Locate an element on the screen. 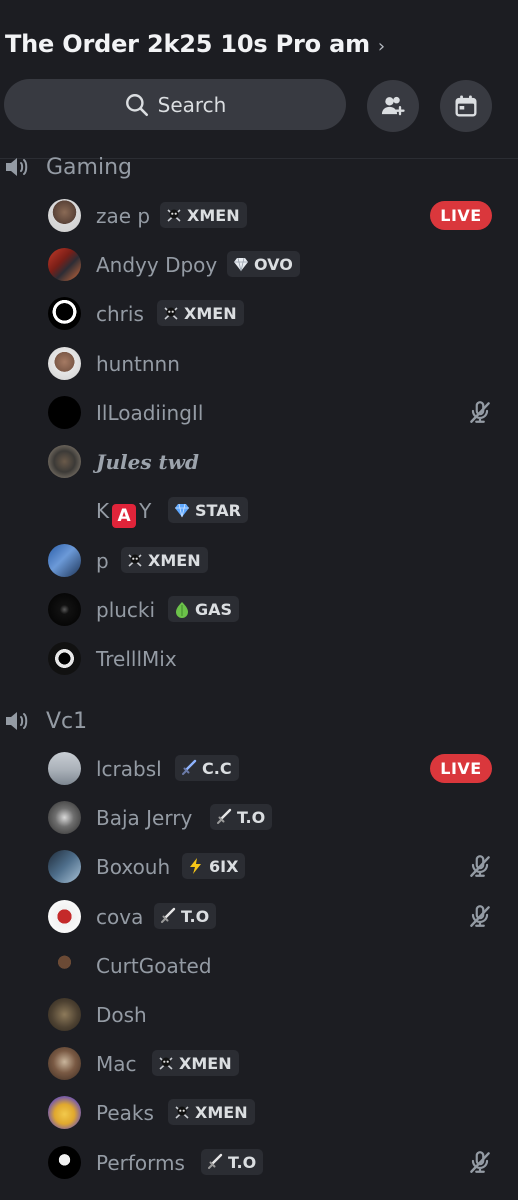 This screenshot has width=518, height=1200. clan-tag-label: OVO is located at coordinates (273, 264).